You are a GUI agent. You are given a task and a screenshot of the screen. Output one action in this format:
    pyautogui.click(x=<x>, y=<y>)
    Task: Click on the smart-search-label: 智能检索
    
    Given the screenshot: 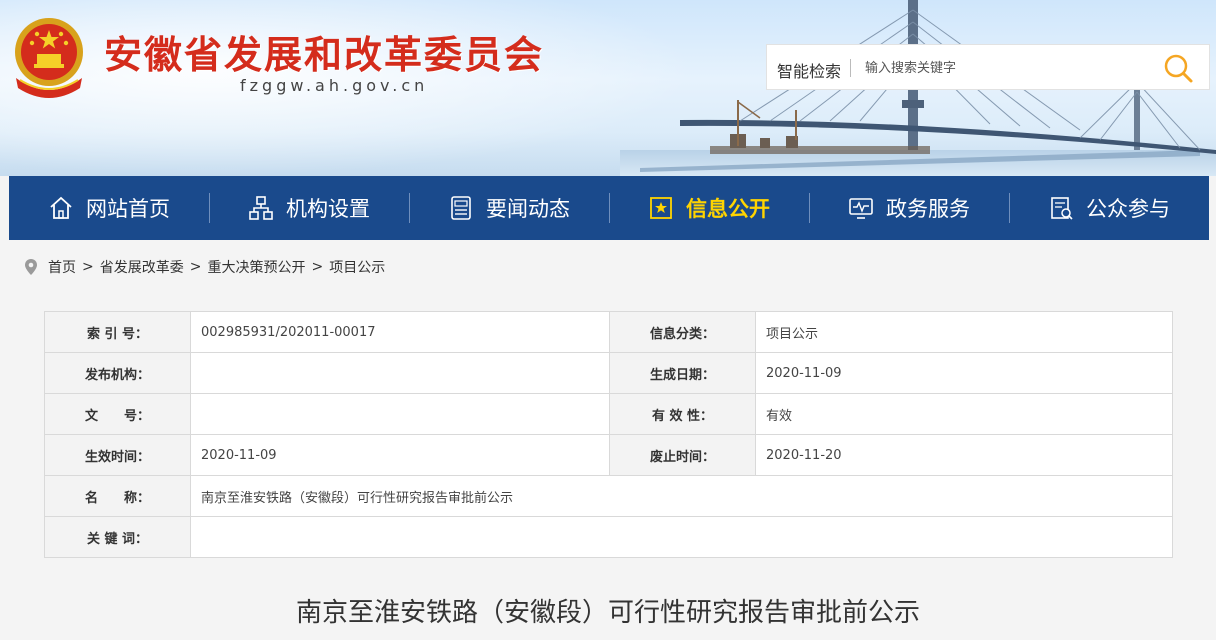 What is the action you would take?
    pyautogui.click(x=809, y=71)
    